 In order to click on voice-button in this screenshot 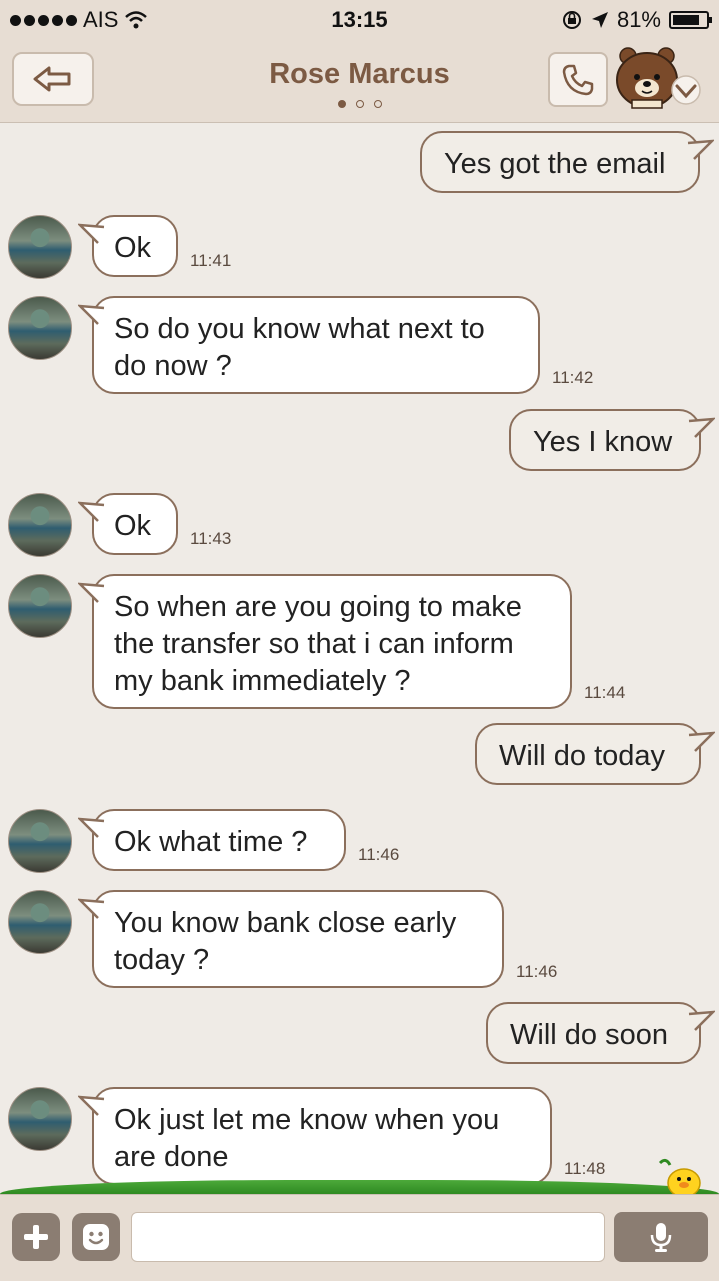, I will do `click(661, 1237)`.